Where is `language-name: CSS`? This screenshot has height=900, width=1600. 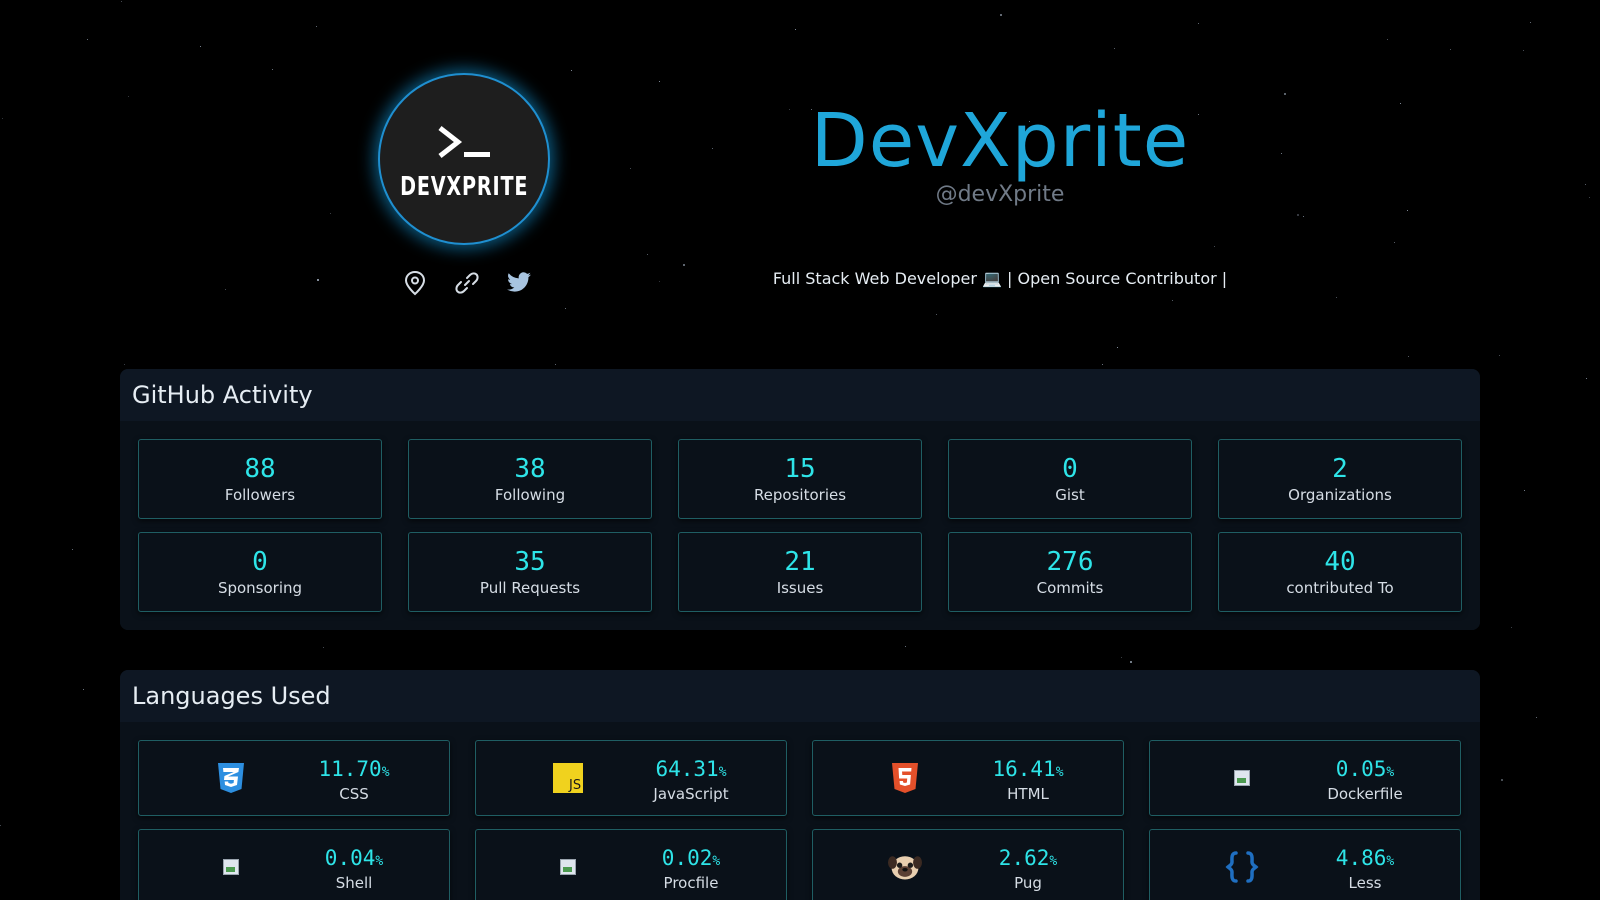
language-name: CSS is located at coordinates (354, 794).